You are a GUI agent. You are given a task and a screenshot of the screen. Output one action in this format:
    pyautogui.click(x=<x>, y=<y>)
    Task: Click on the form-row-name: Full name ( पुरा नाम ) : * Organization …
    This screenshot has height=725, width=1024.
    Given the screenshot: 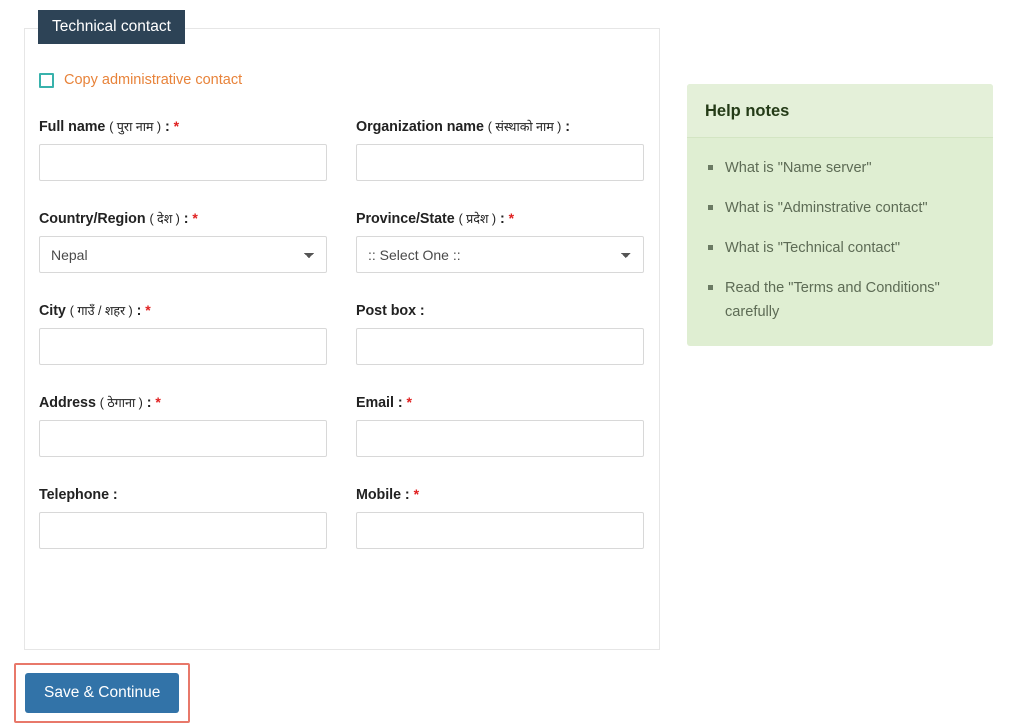 What is the action you would take?
    pyautogui.click(x=342, y=149)
    